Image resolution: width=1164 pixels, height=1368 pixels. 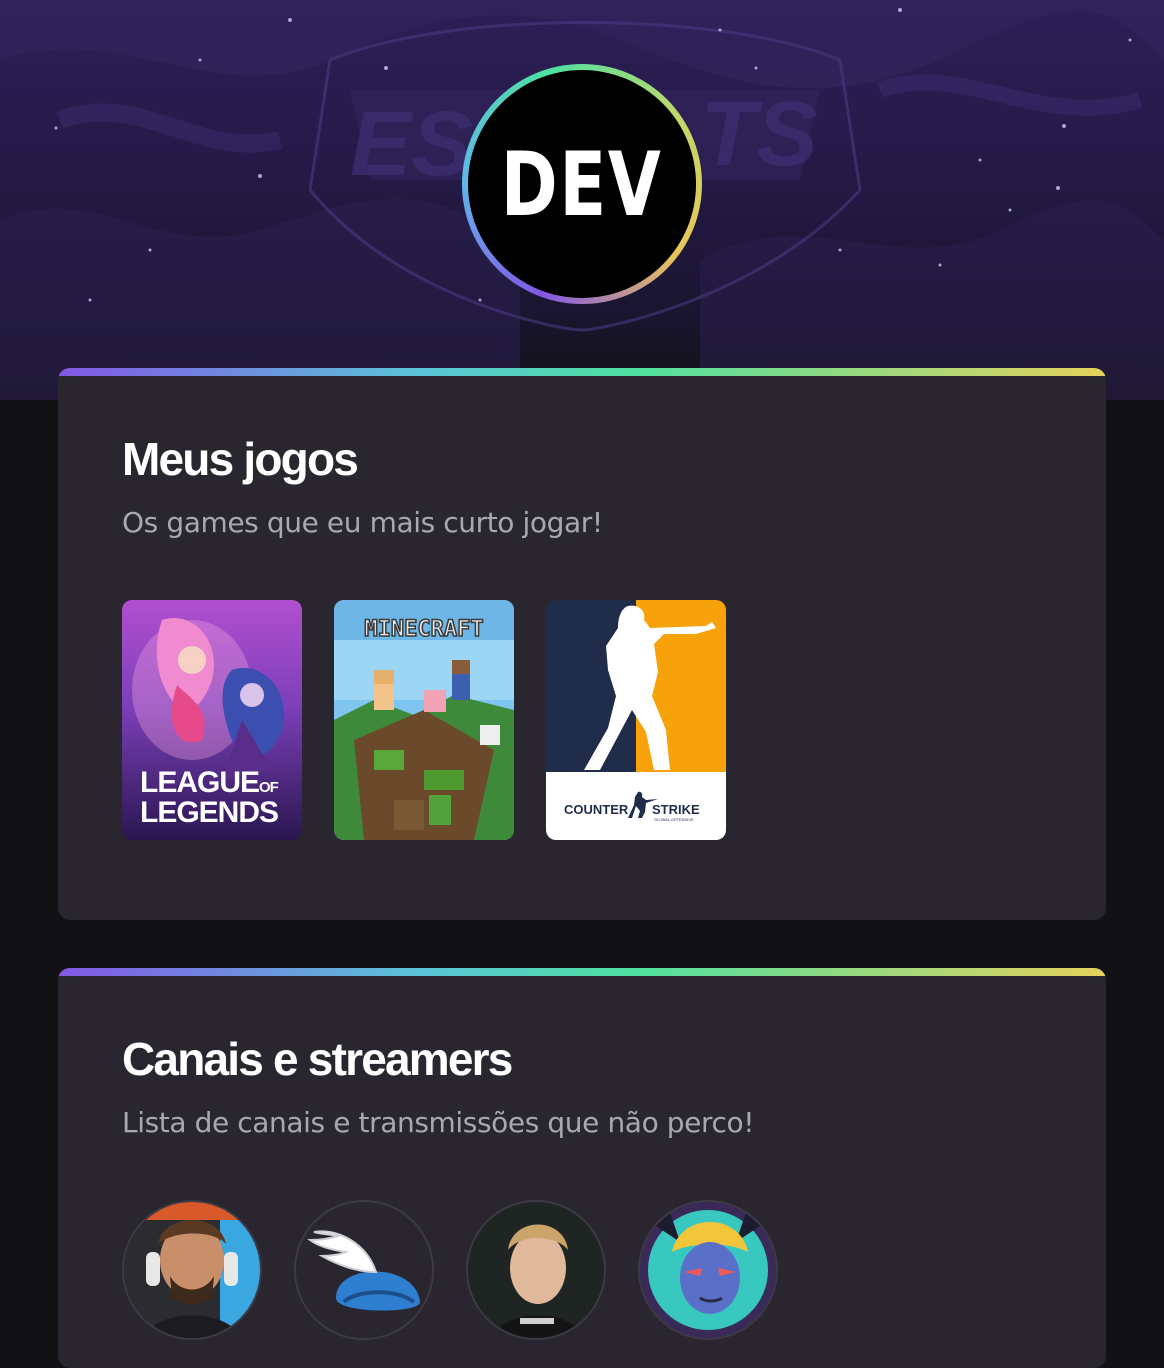 What do you see at coordinates (596, 809) in the screenshot?
I see `csgo-text-counter: COUNTER` at bounding box center [596, 809].